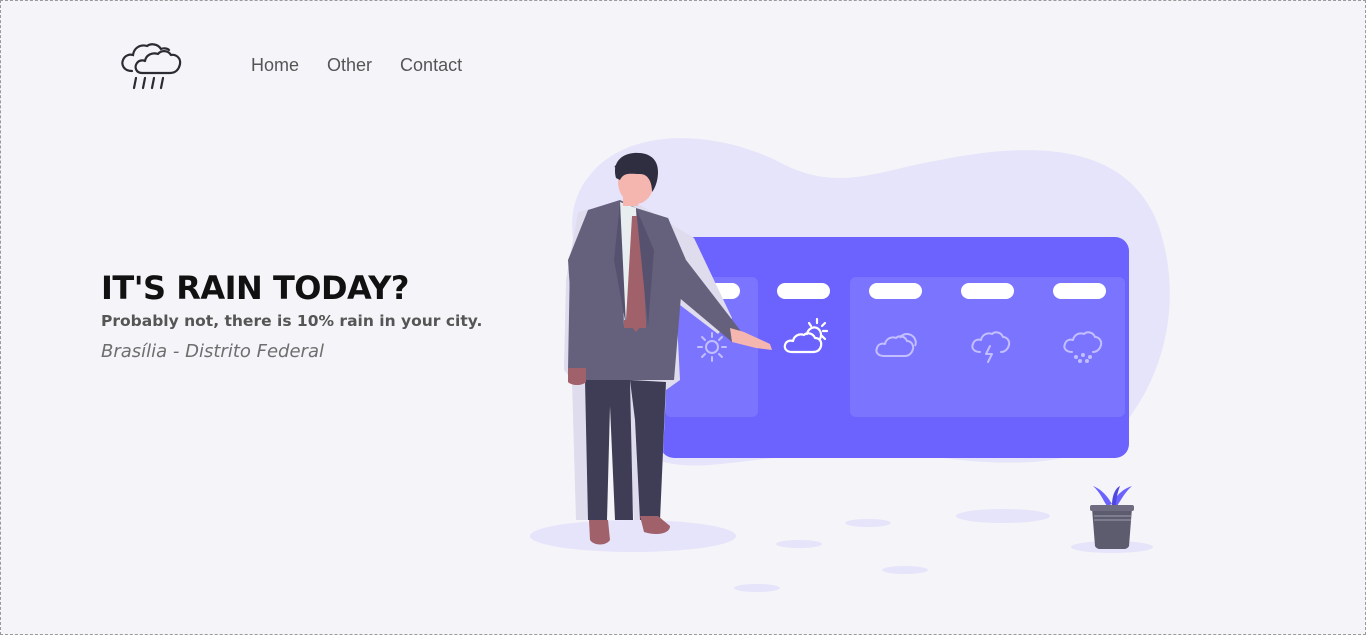 The height and width of the screenshot is (635, 1366). I want to click on hero-location: Brasília - Distrito Federal, so click(212, 351).